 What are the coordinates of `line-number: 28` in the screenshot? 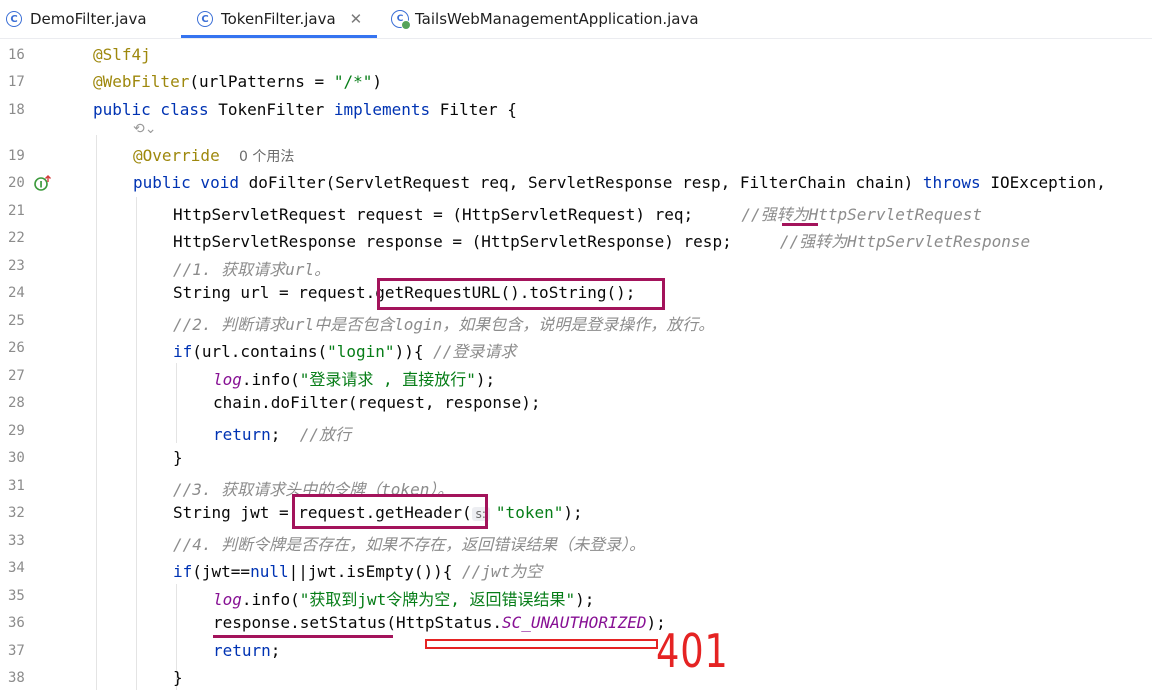 It's located at (16, 403).